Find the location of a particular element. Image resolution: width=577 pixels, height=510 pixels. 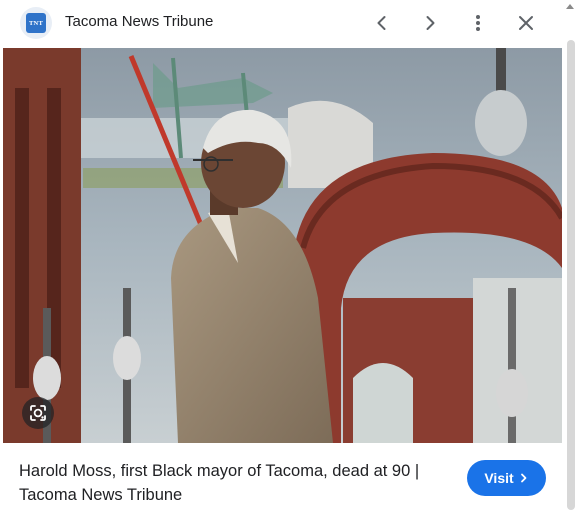

google-lens-button is located at coordinates (38, 413).